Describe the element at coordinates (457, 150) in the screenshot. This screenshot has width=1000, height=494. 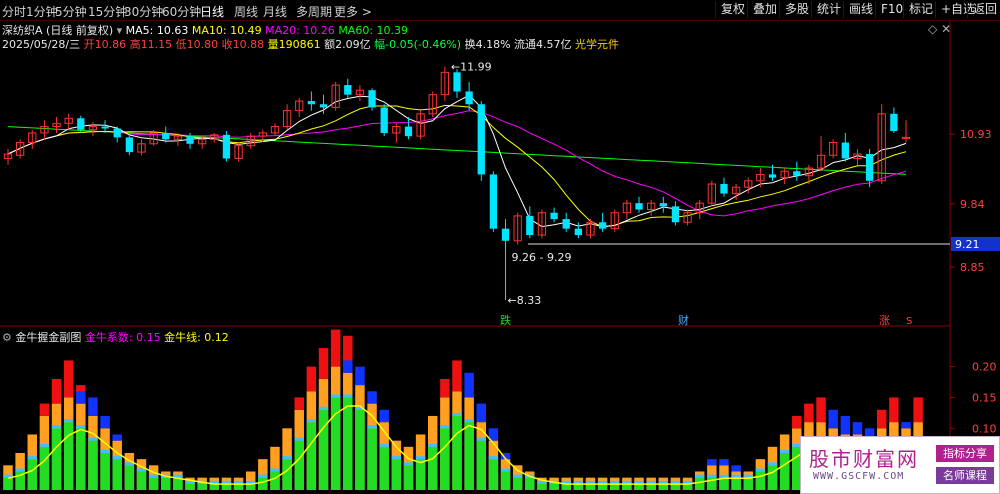
I see `ma60-line` at that location.